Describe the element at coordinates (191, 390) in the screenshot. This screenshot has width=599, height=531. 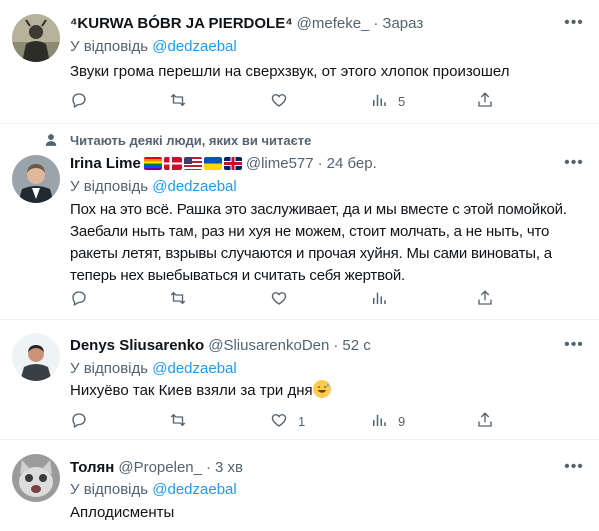
I see `tweet-text: Нихуёво так Киев взяли за три дня` at that location.